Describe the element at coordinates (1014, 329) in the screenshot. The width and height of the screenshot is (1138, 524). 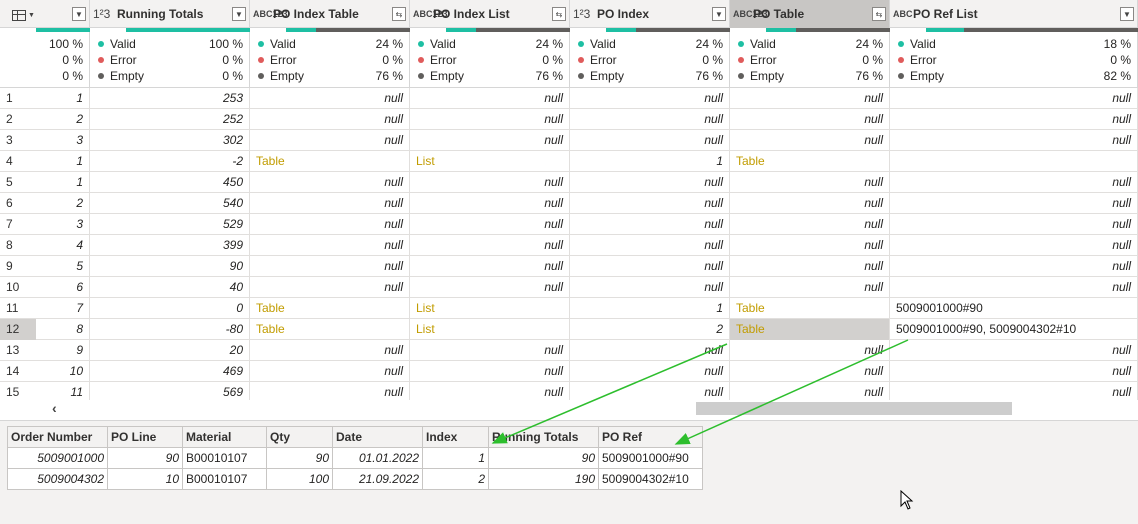
I see `cell: 5009001000#90, 5009004302#10` at that location.